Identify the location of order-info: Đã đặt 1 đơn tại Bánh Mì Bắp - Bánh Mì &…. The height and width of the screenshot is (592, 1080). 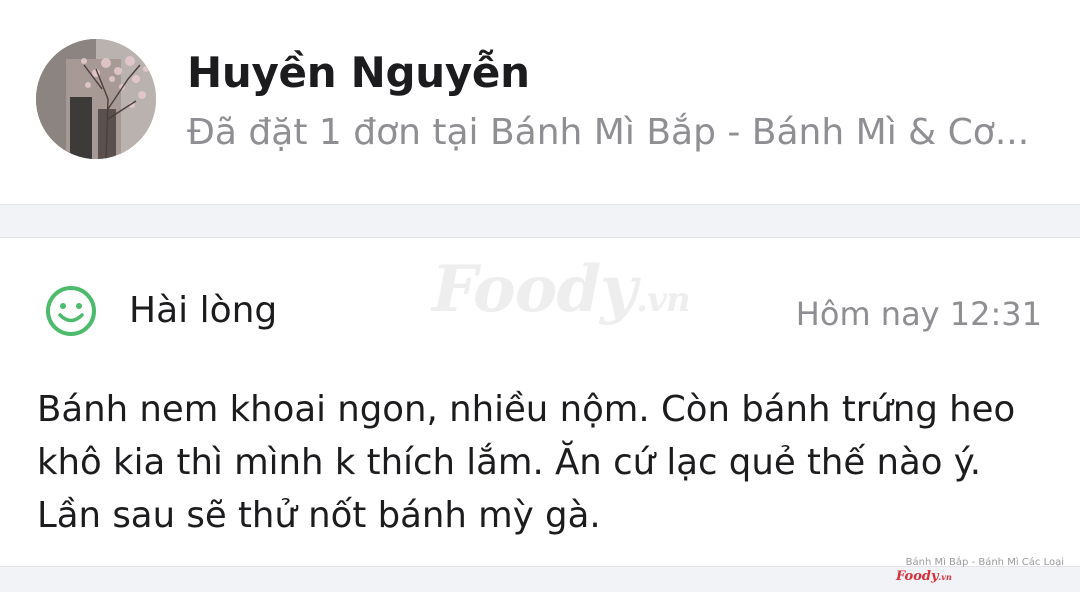
(613, 132).